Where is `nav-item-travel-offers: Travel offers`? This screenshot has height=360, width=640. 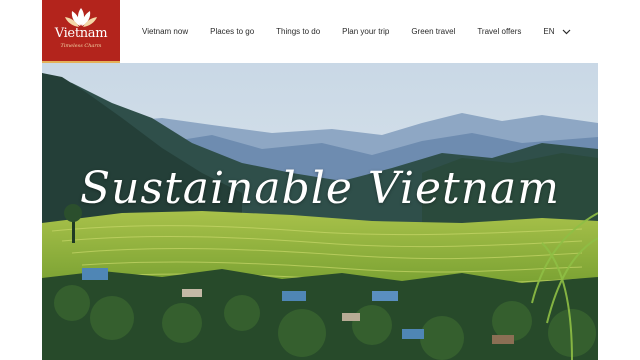
nav-item-travel-offers: Travel offers is located at coordinates (499, 31).